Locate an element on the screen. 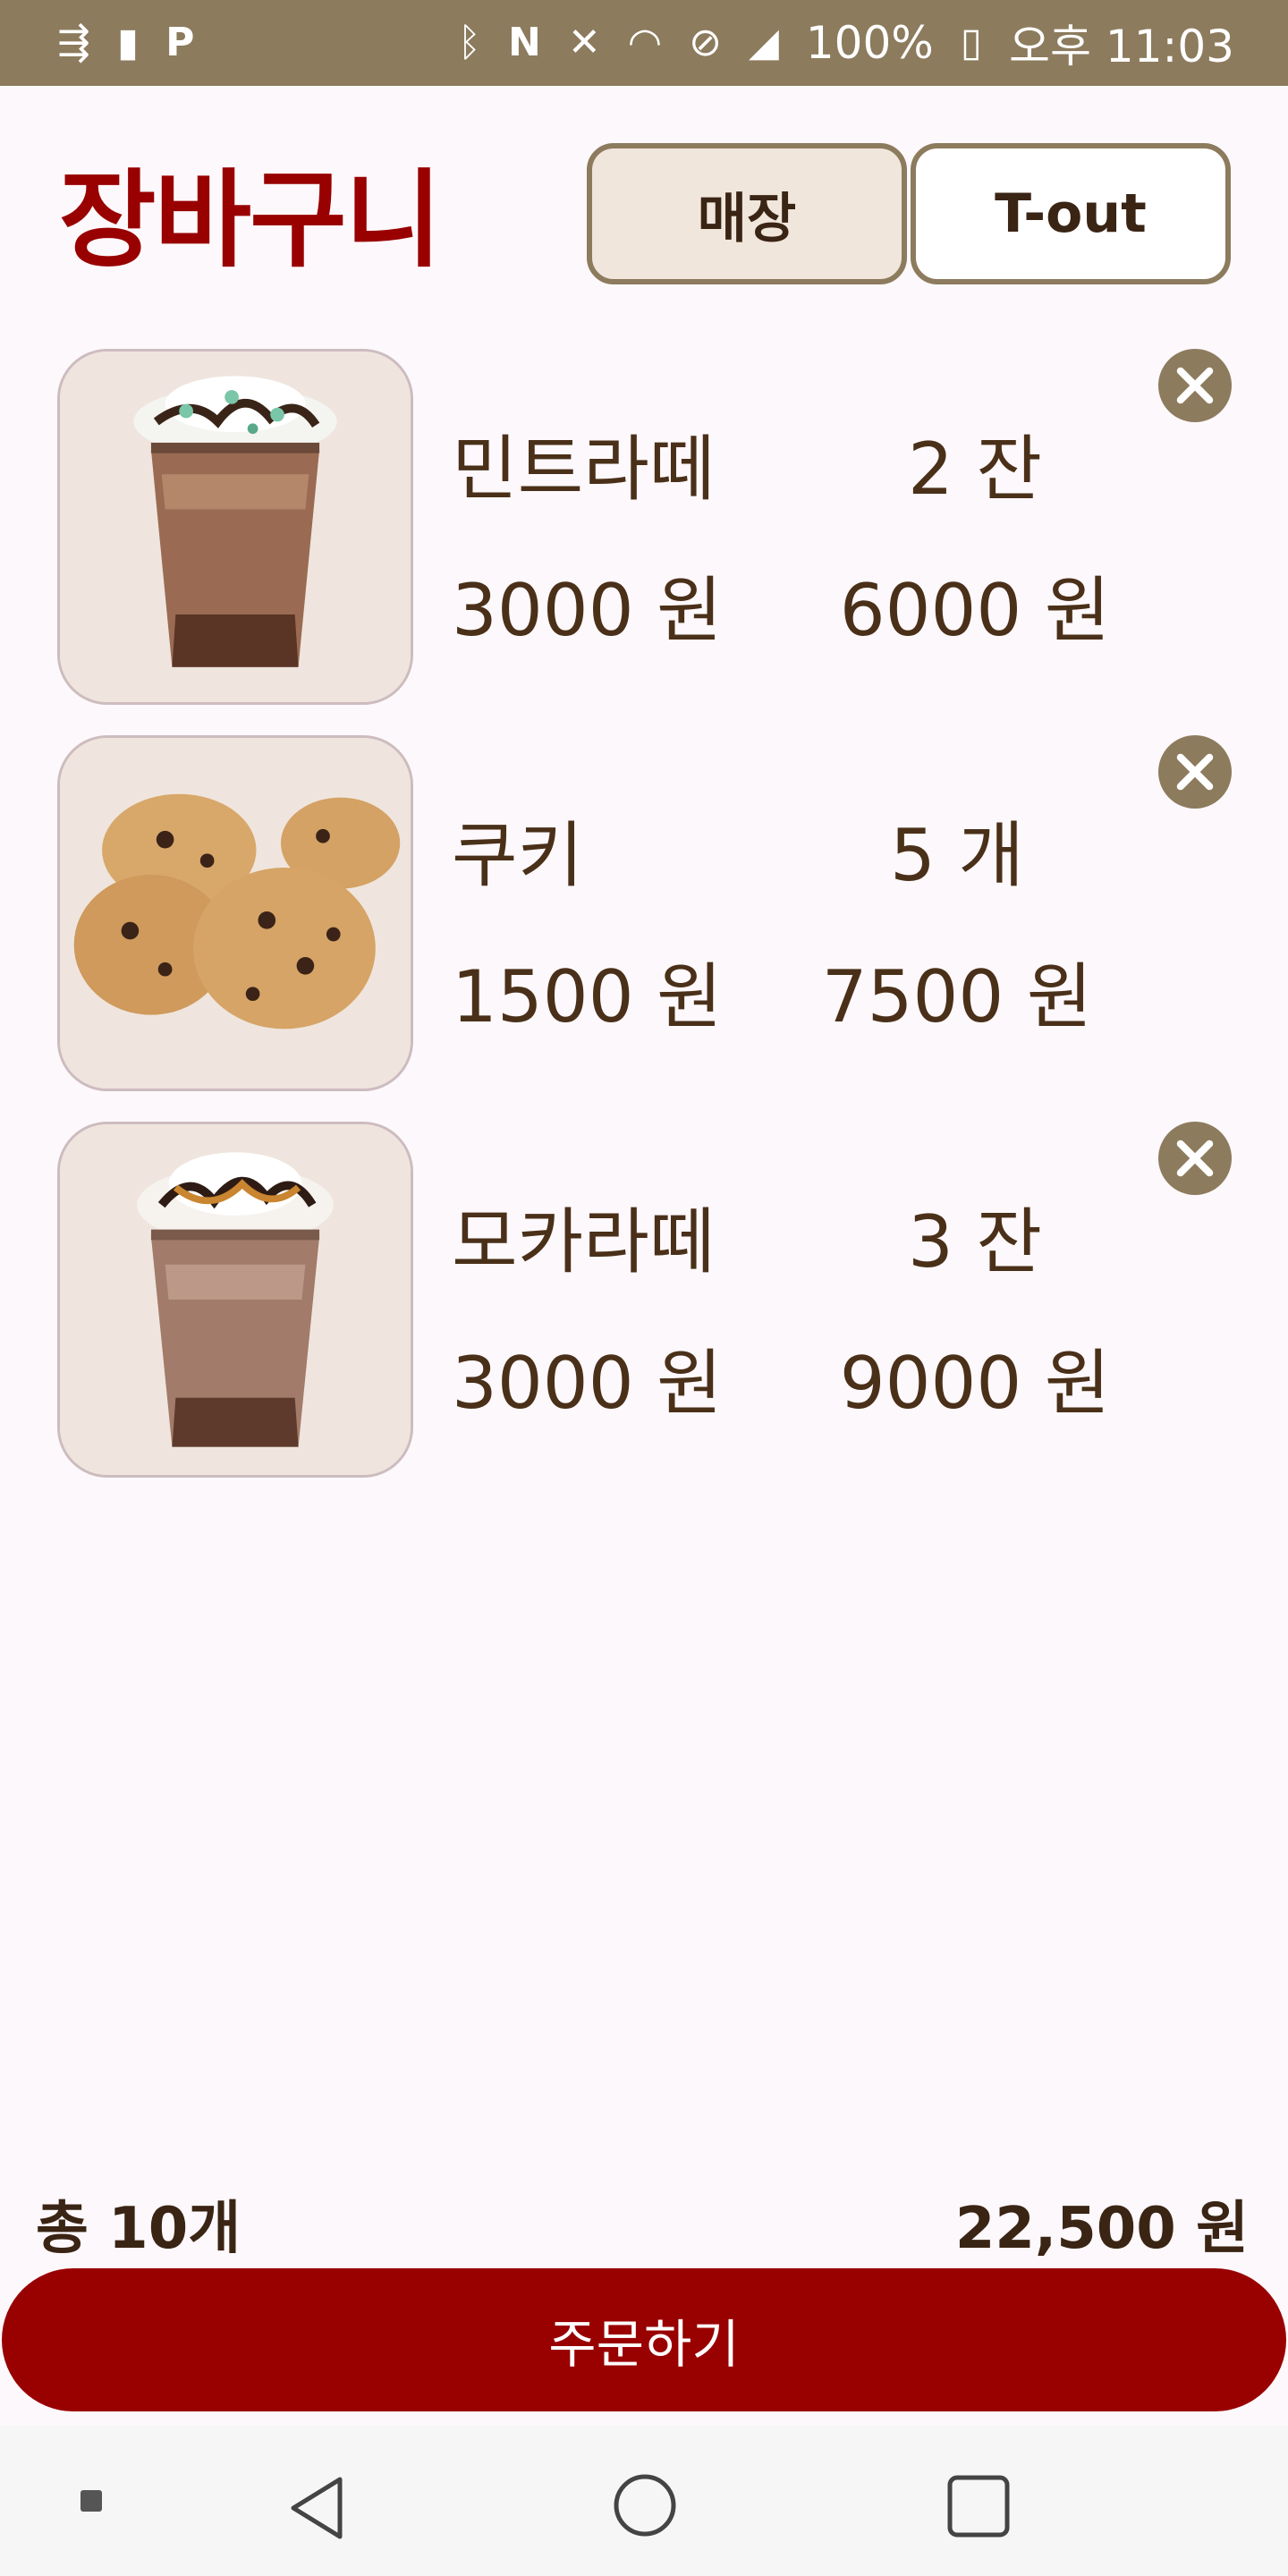  home-icon is located at coordinates (645, 2505).